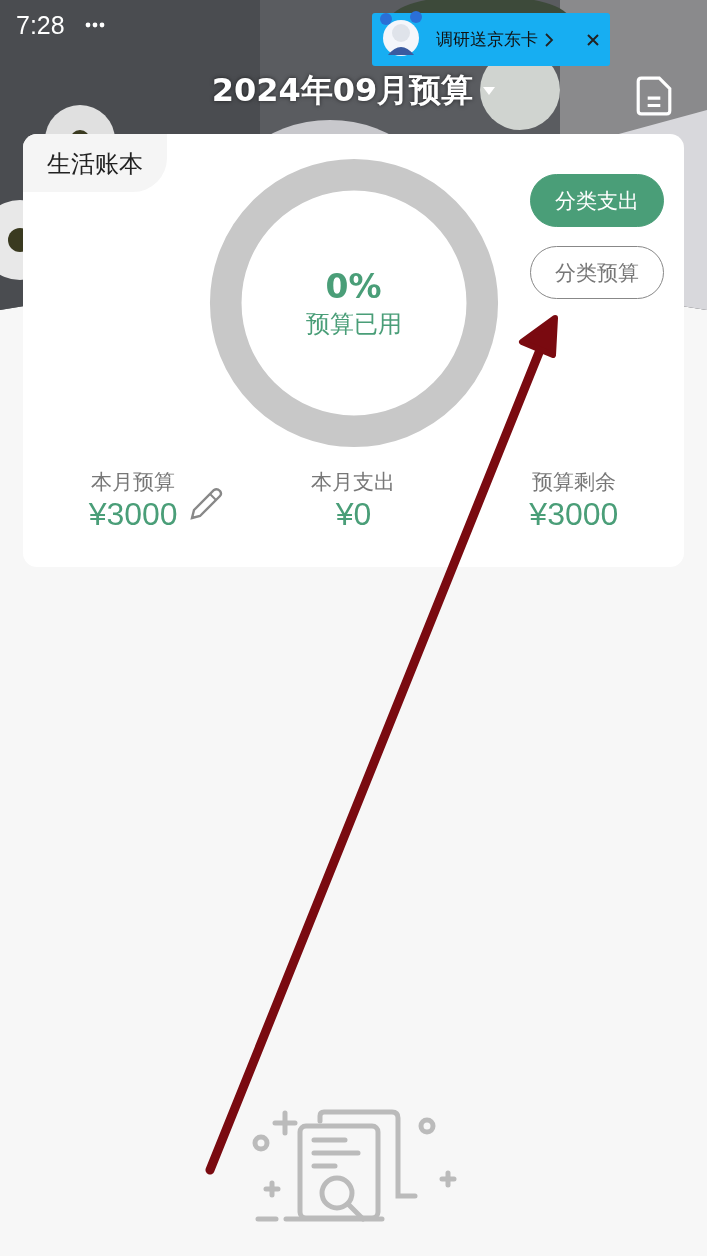 This screenshot has height=1256, width=707. Describe the element at coordinates (353, 286) in the screenshot. I see `percent-used: 0%` at that location.